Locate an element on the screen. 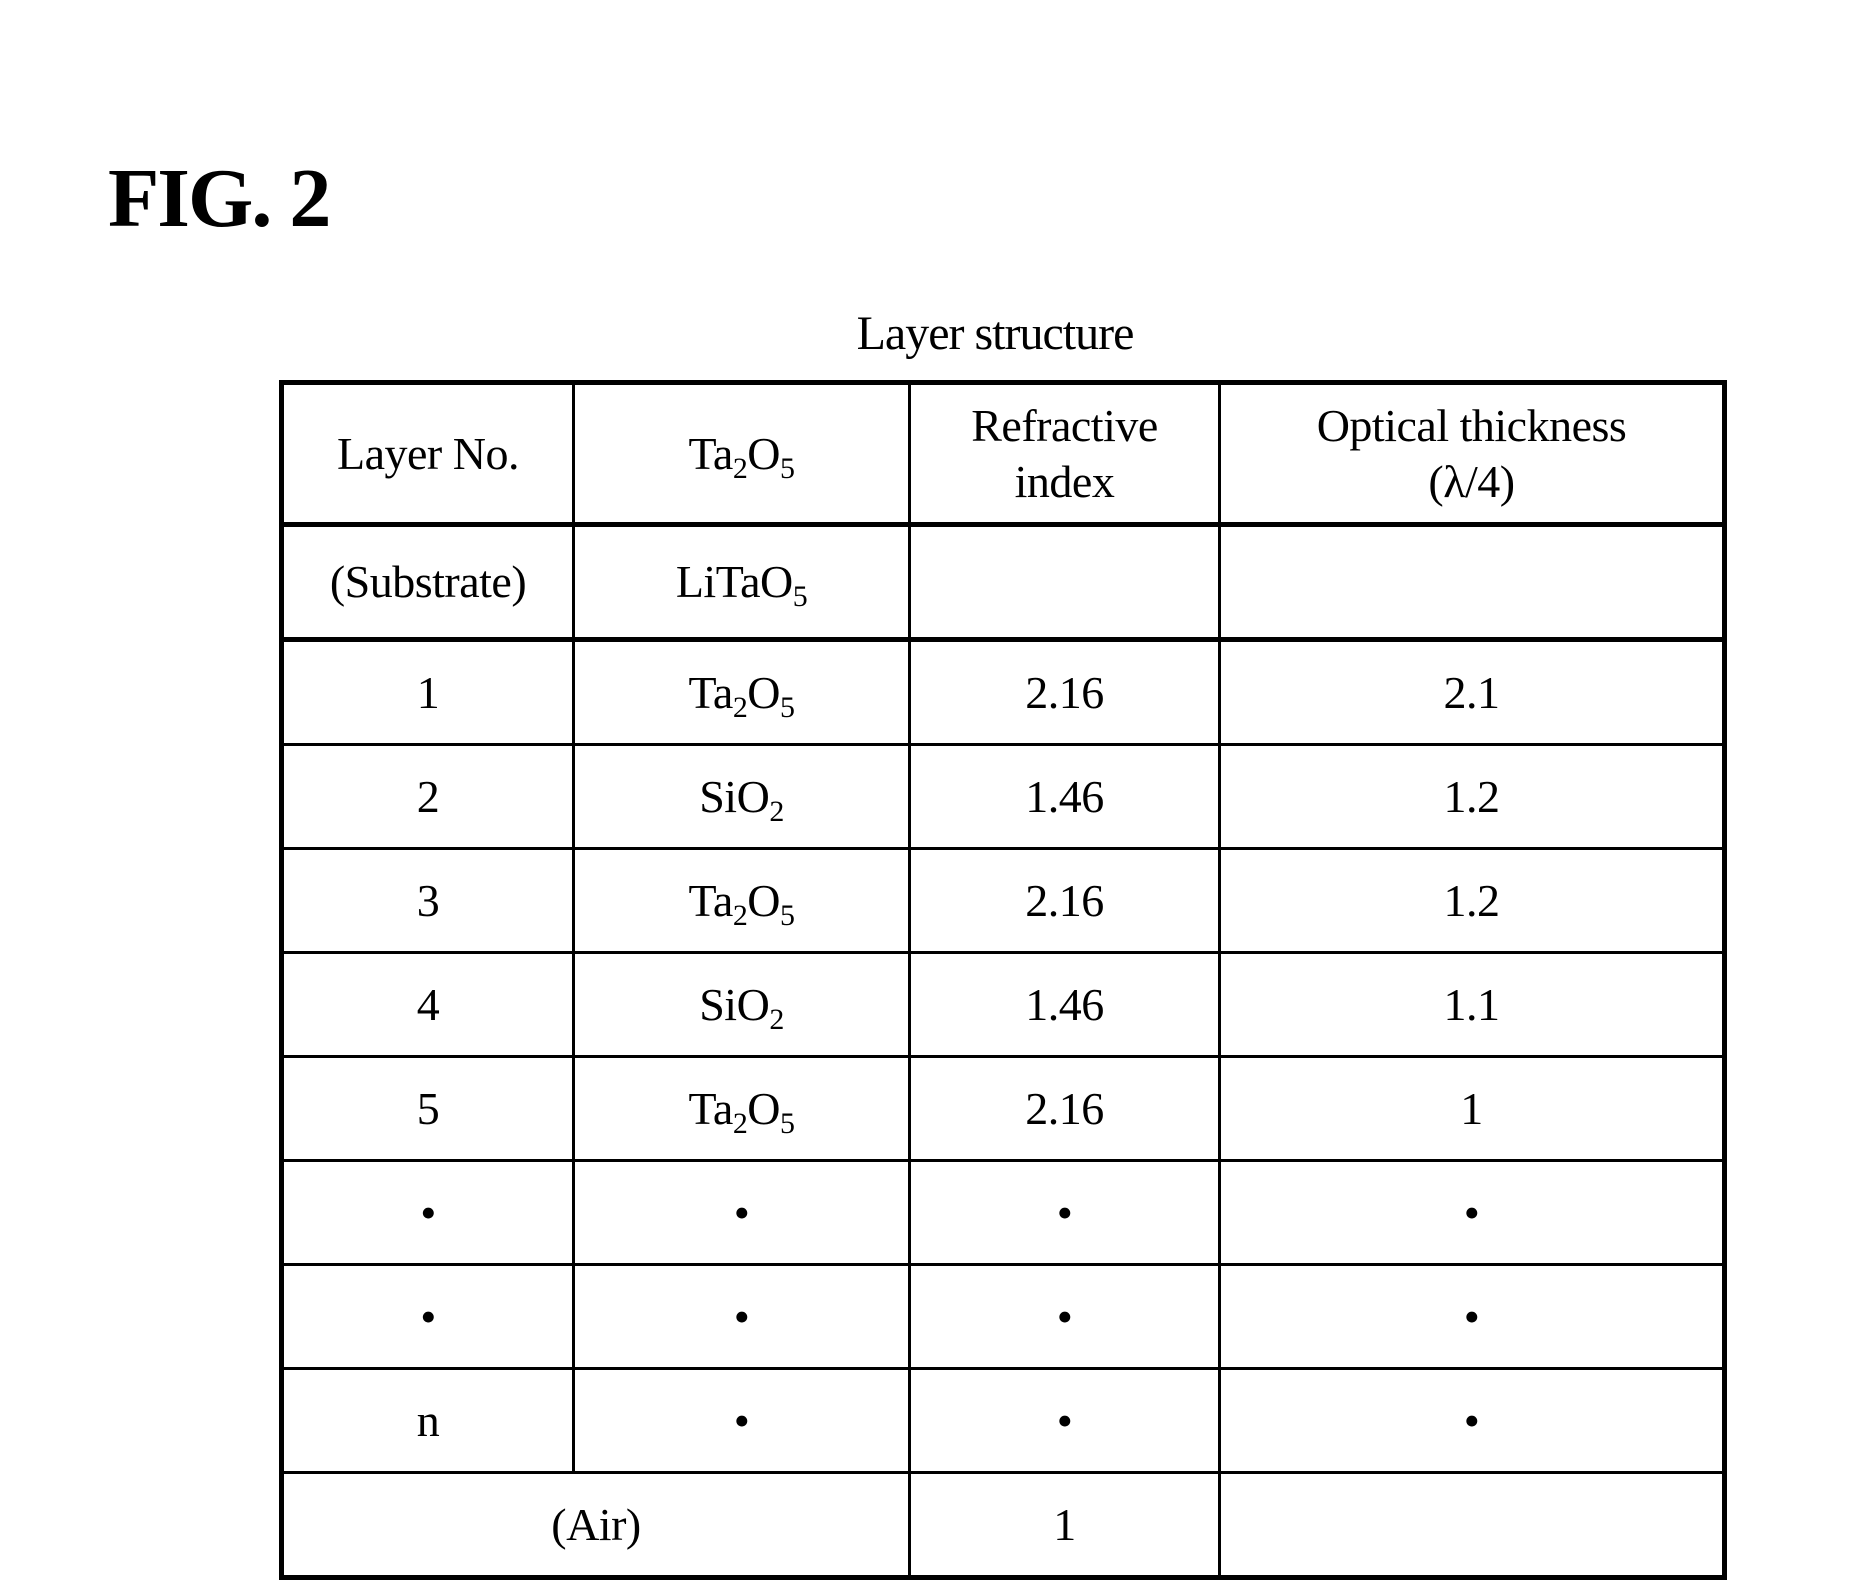 This screenshot has height=1580, width=1864. table-row: 2 SiO2 1.46 1.2 is located at coordinates (1003, 796).